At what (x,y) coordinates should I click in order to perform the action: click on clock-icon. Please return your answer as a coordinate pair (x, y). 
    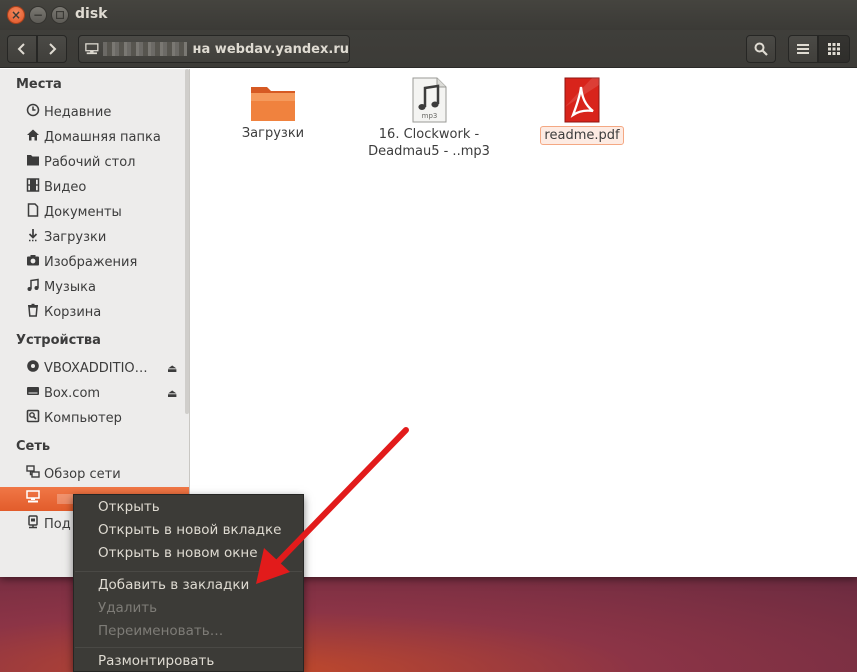
    Looking at the image, I should click on (33, 112).